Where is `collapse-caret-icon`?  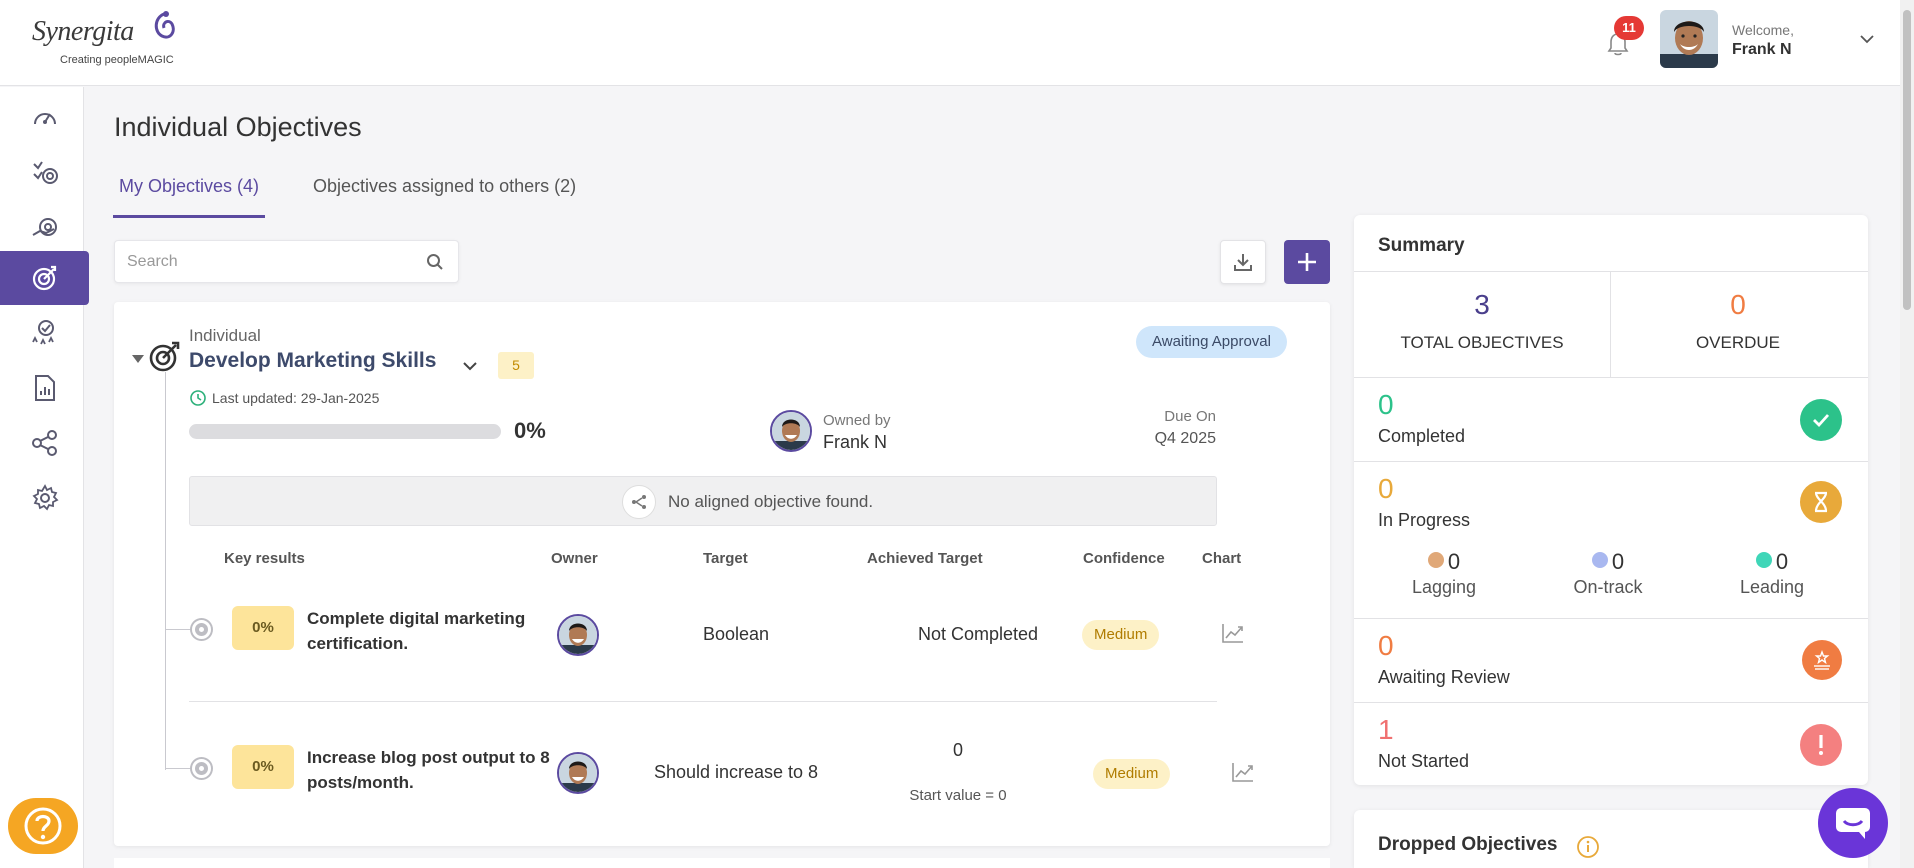
collapse-caret-icon is located at coordinates (138, 359).